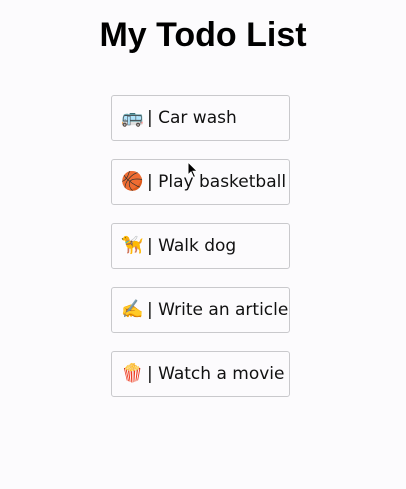 The image size is (406, 489). What do you see at coordinates (193, 170) in the screenshot?
I see `mouse-pointer-icon` at bounding box center [193, 170].